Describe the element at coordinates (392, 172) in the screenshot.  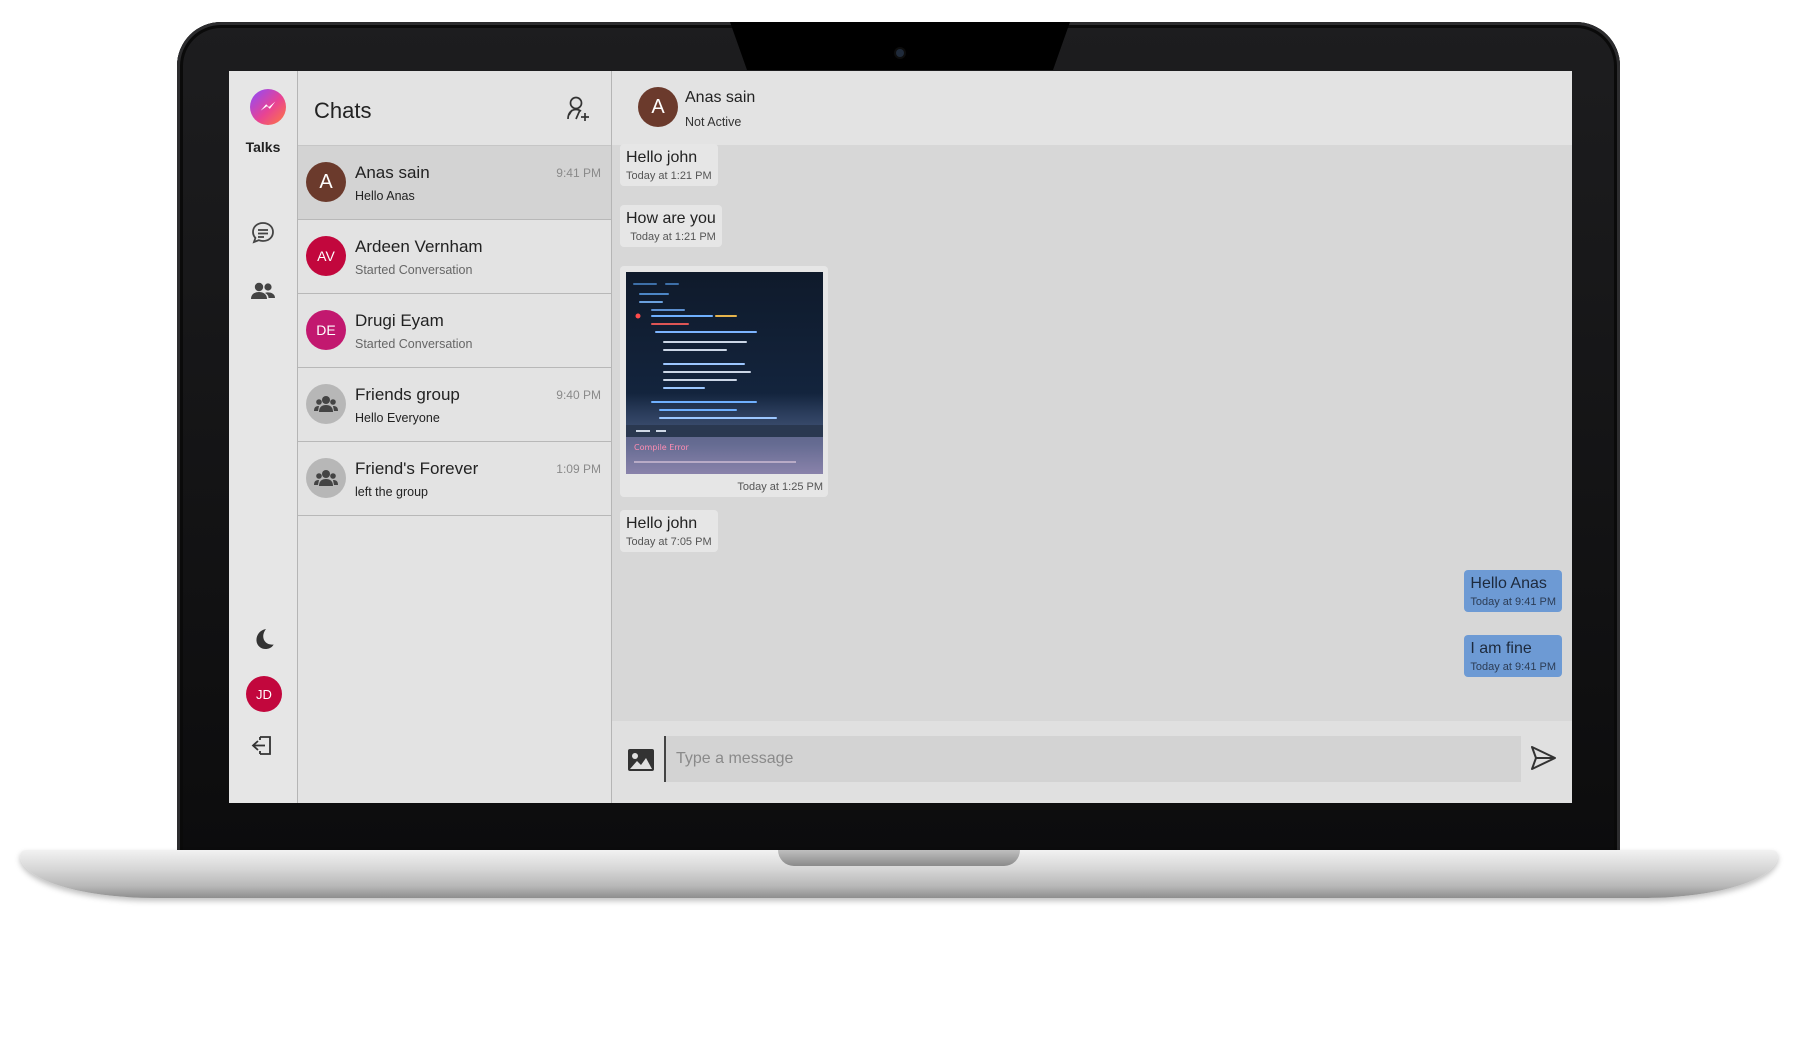
I see `chat-item-name: Anas sain` at that location.